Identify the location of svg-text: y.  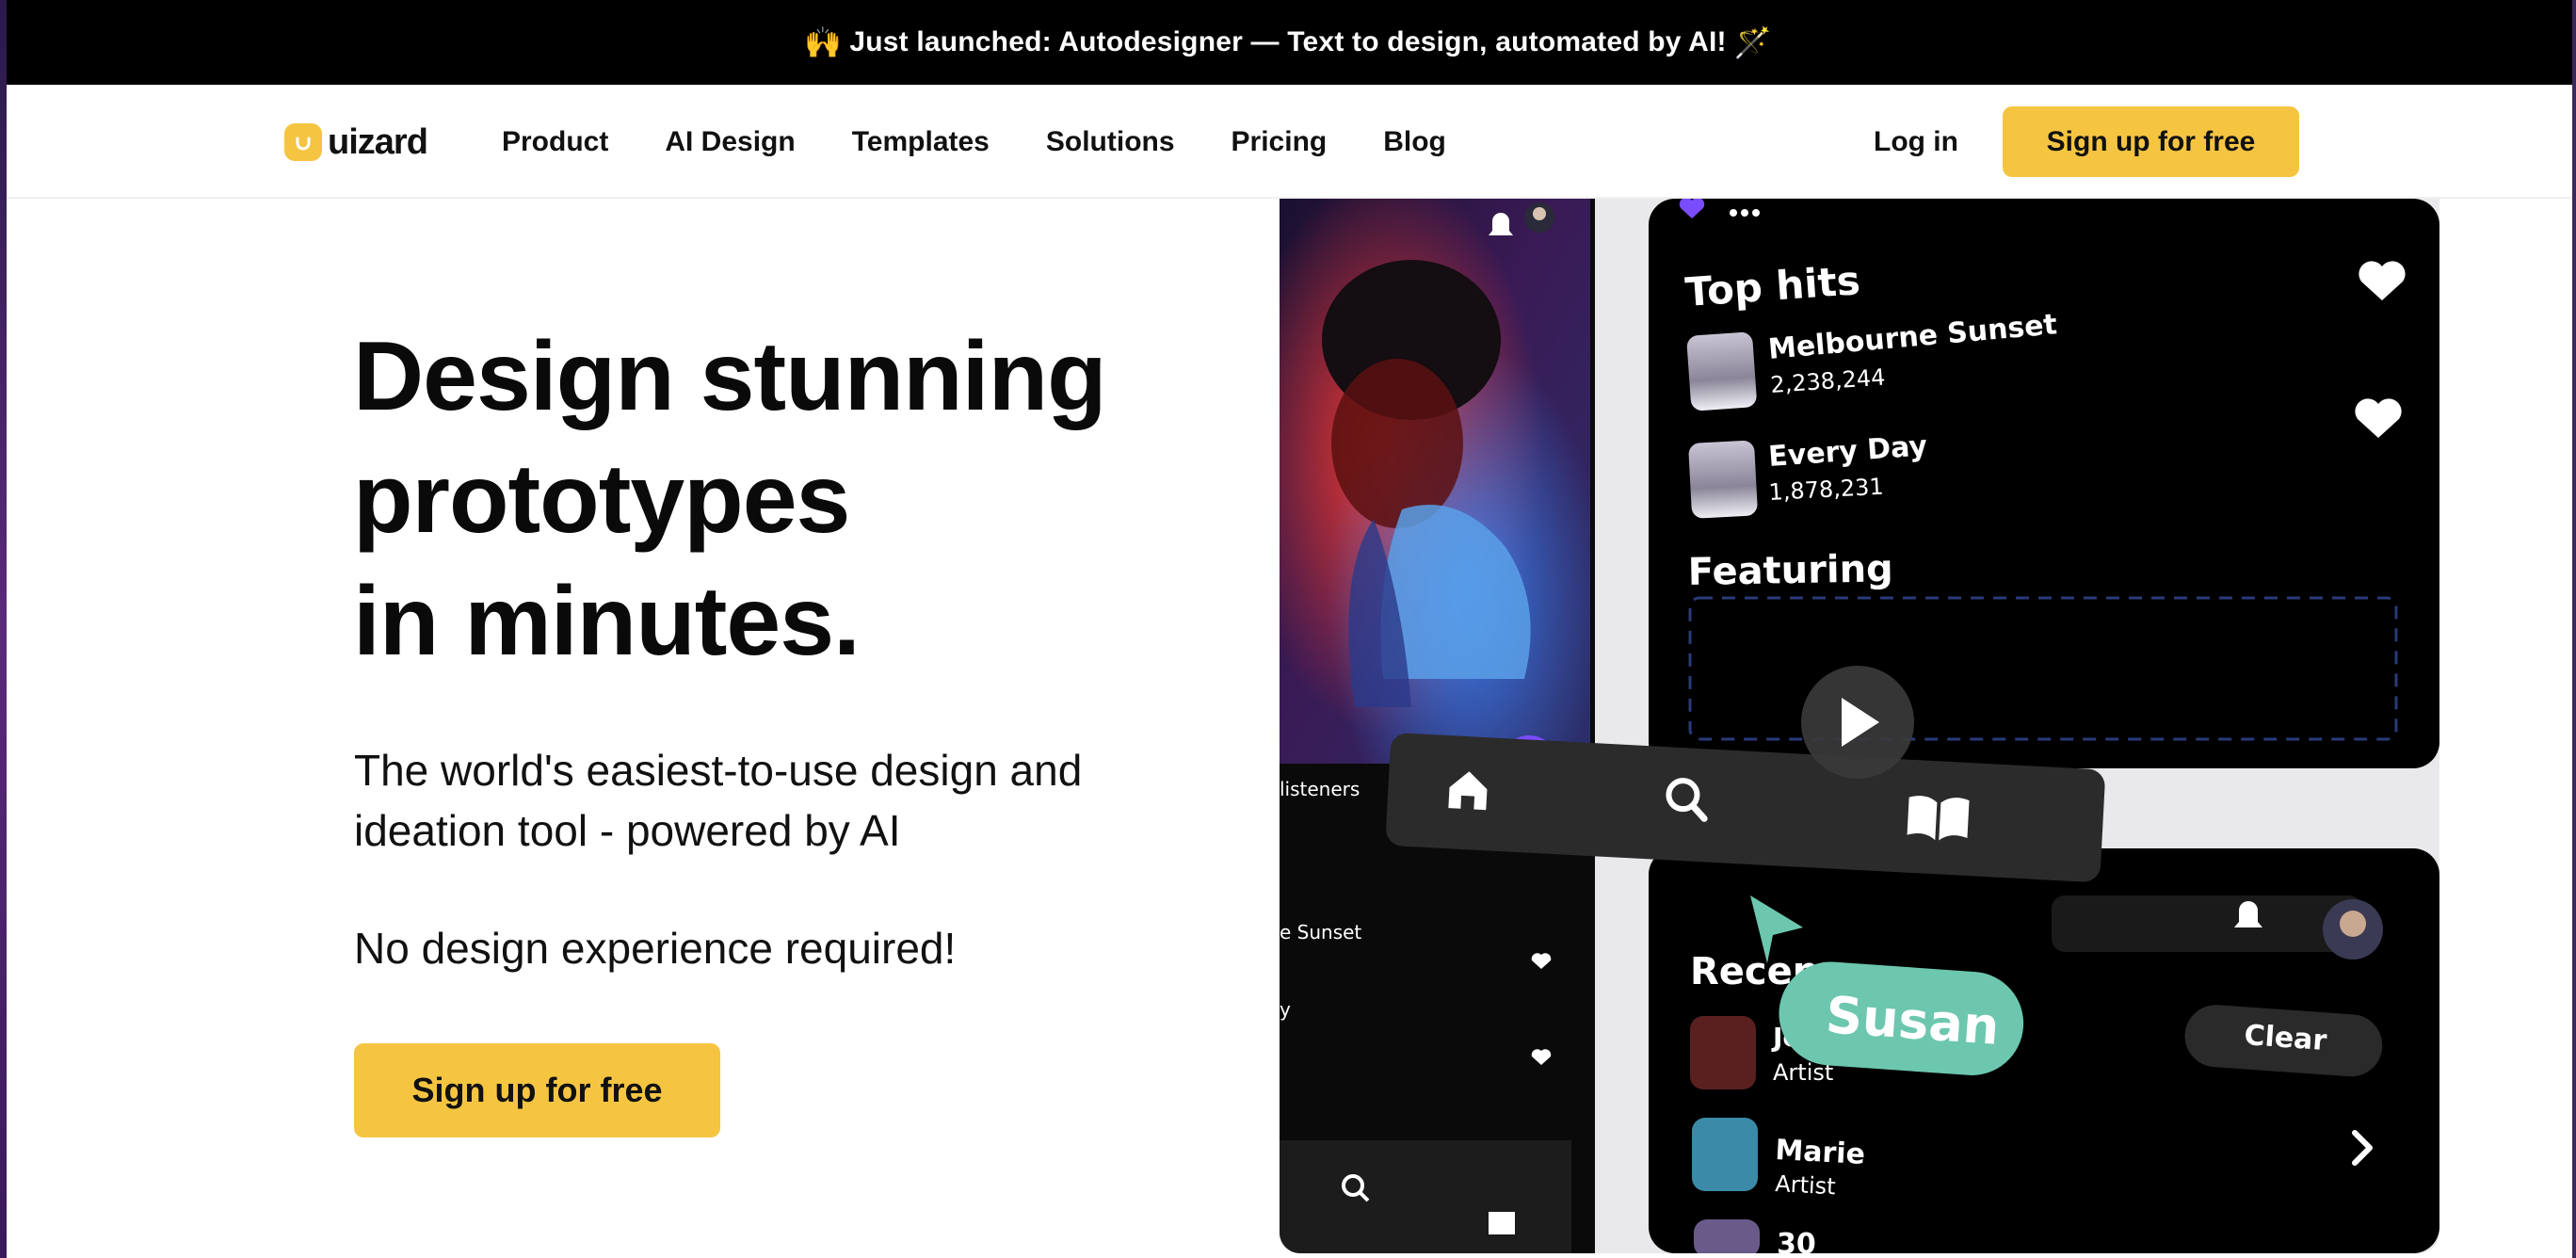
(1285, 1009).